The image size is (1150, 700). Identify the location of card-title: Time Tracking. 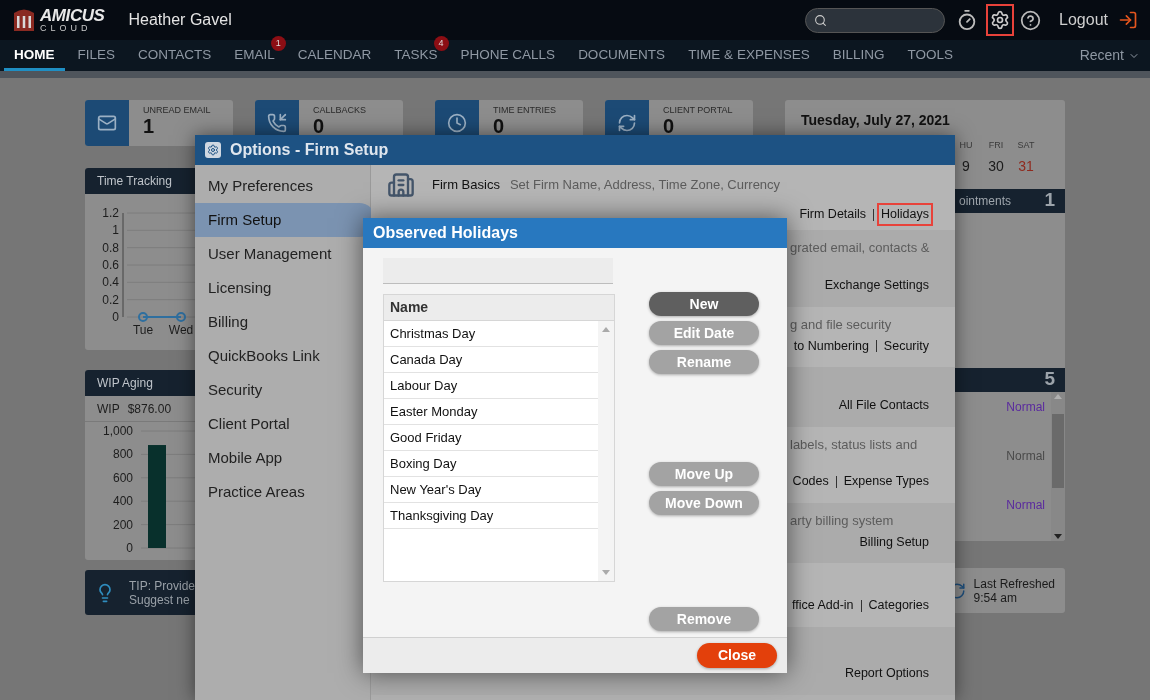
(134, 181).